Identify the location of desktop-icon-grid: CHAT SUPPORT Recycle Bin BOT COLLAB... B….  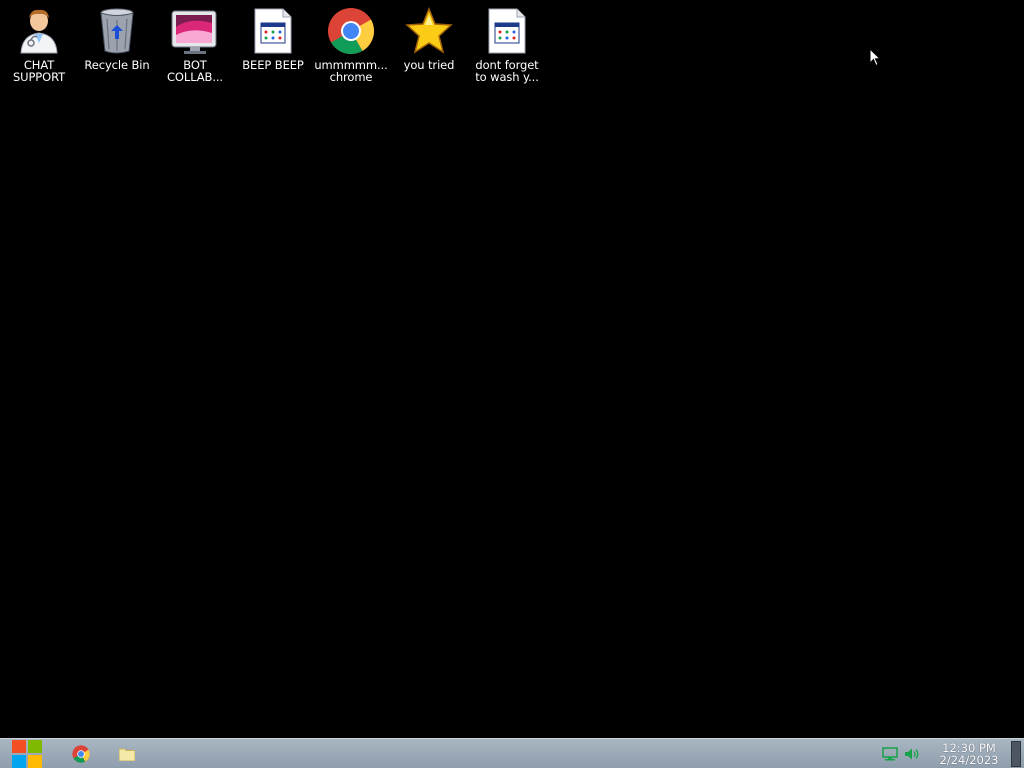
(273, 43).